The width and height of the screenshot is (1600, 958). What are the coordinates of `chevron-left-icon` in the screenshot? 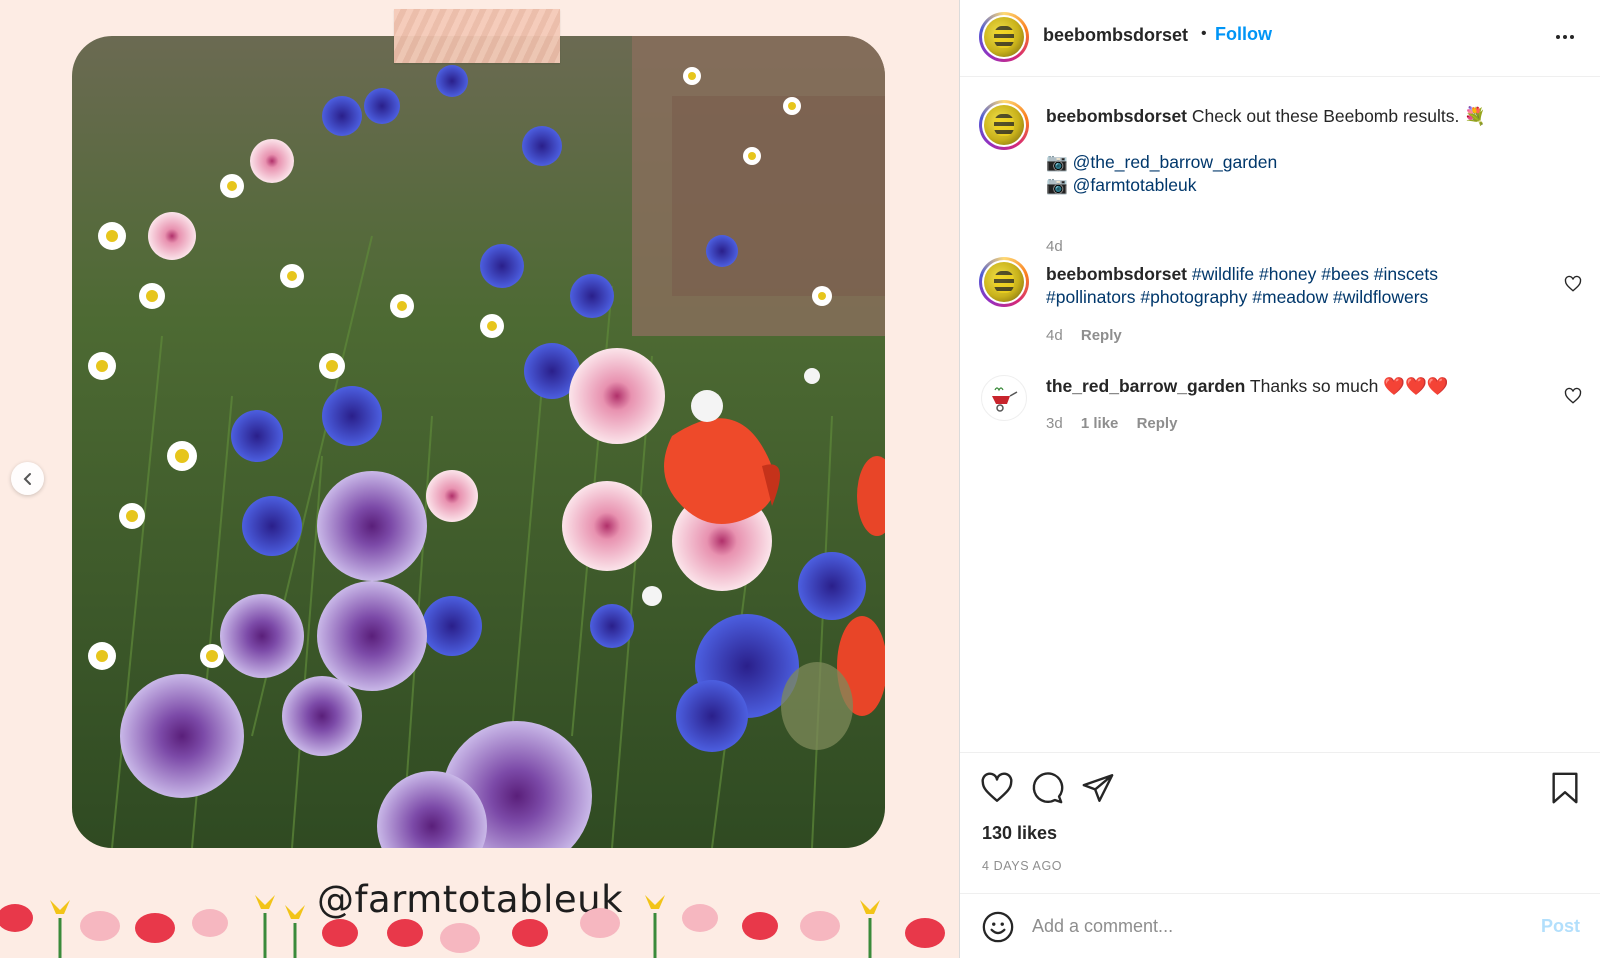 It's located at (27, 478).